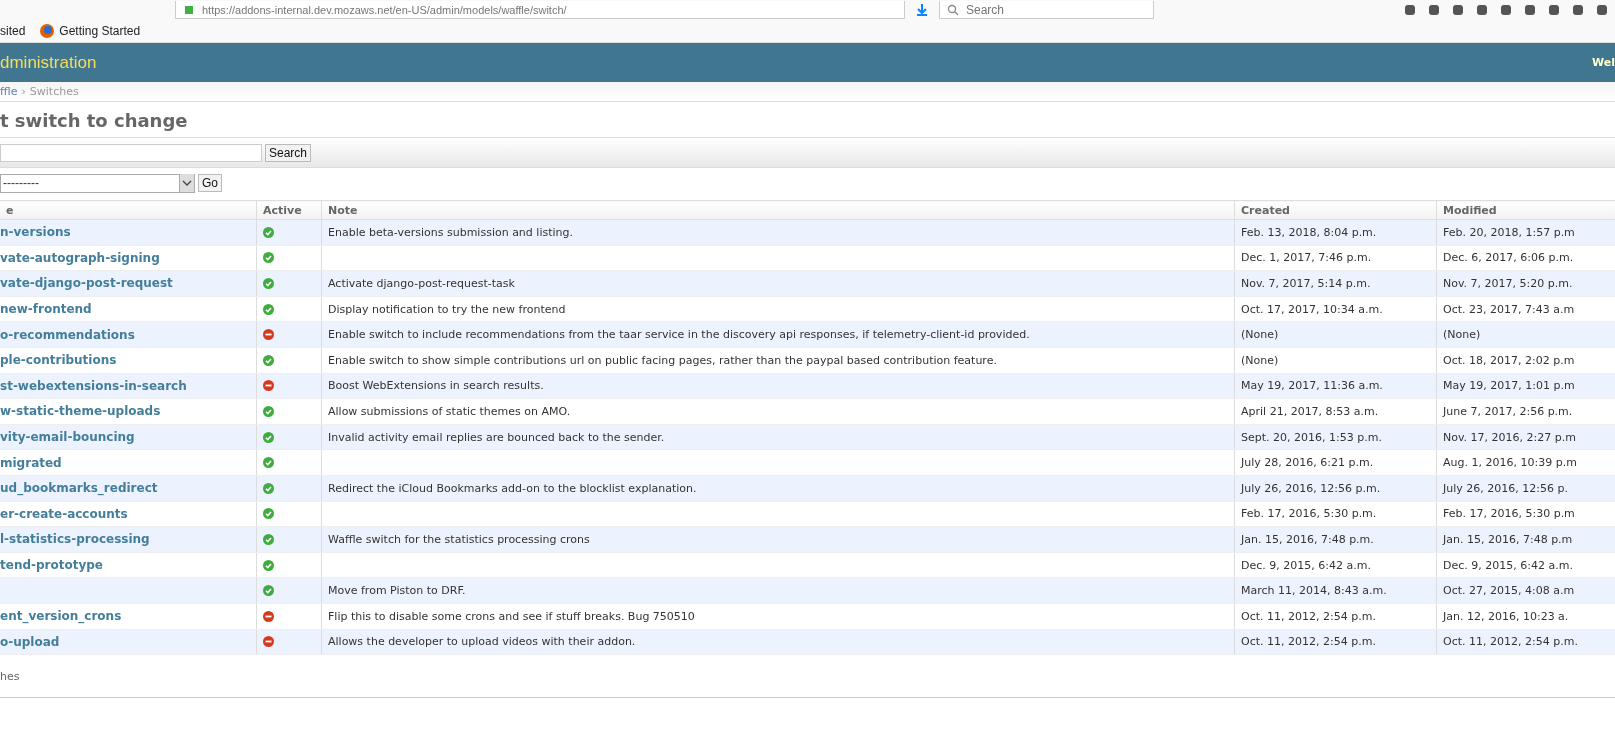 This screenshot has width=1615, height=747. What do you see at coordinates (80, 257) in the screenshot?
I see `switch-link: vate-autograph-signing` at bounding box center [80, 257].